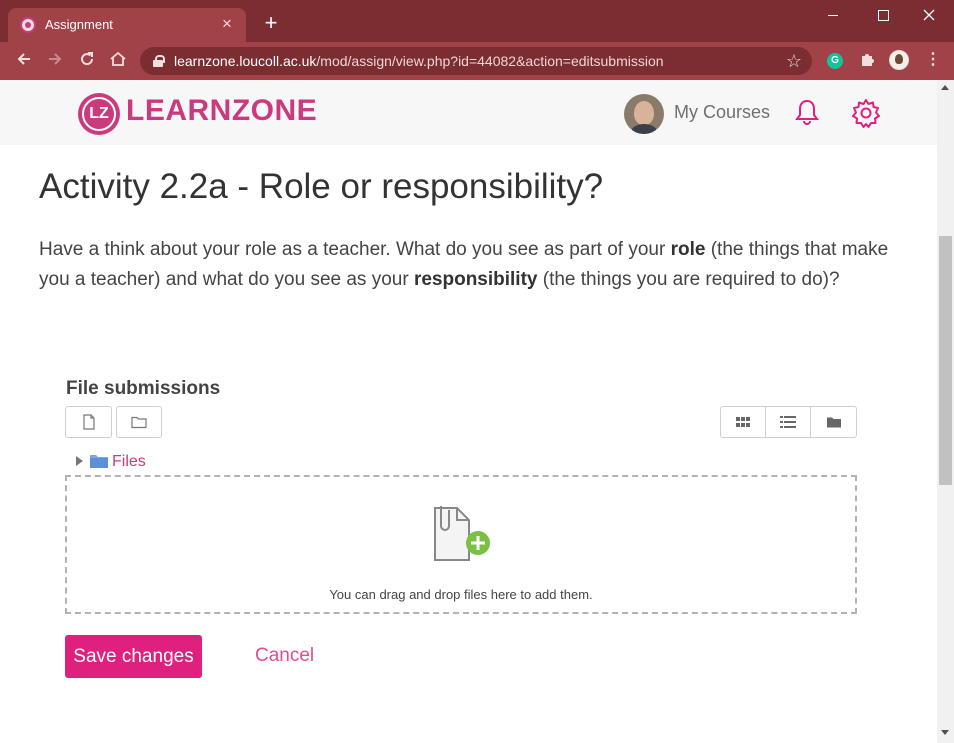  Describe the element at coordinates (28, 25) in the screenshot. I see `learnzone-favicon-icon` at that location.